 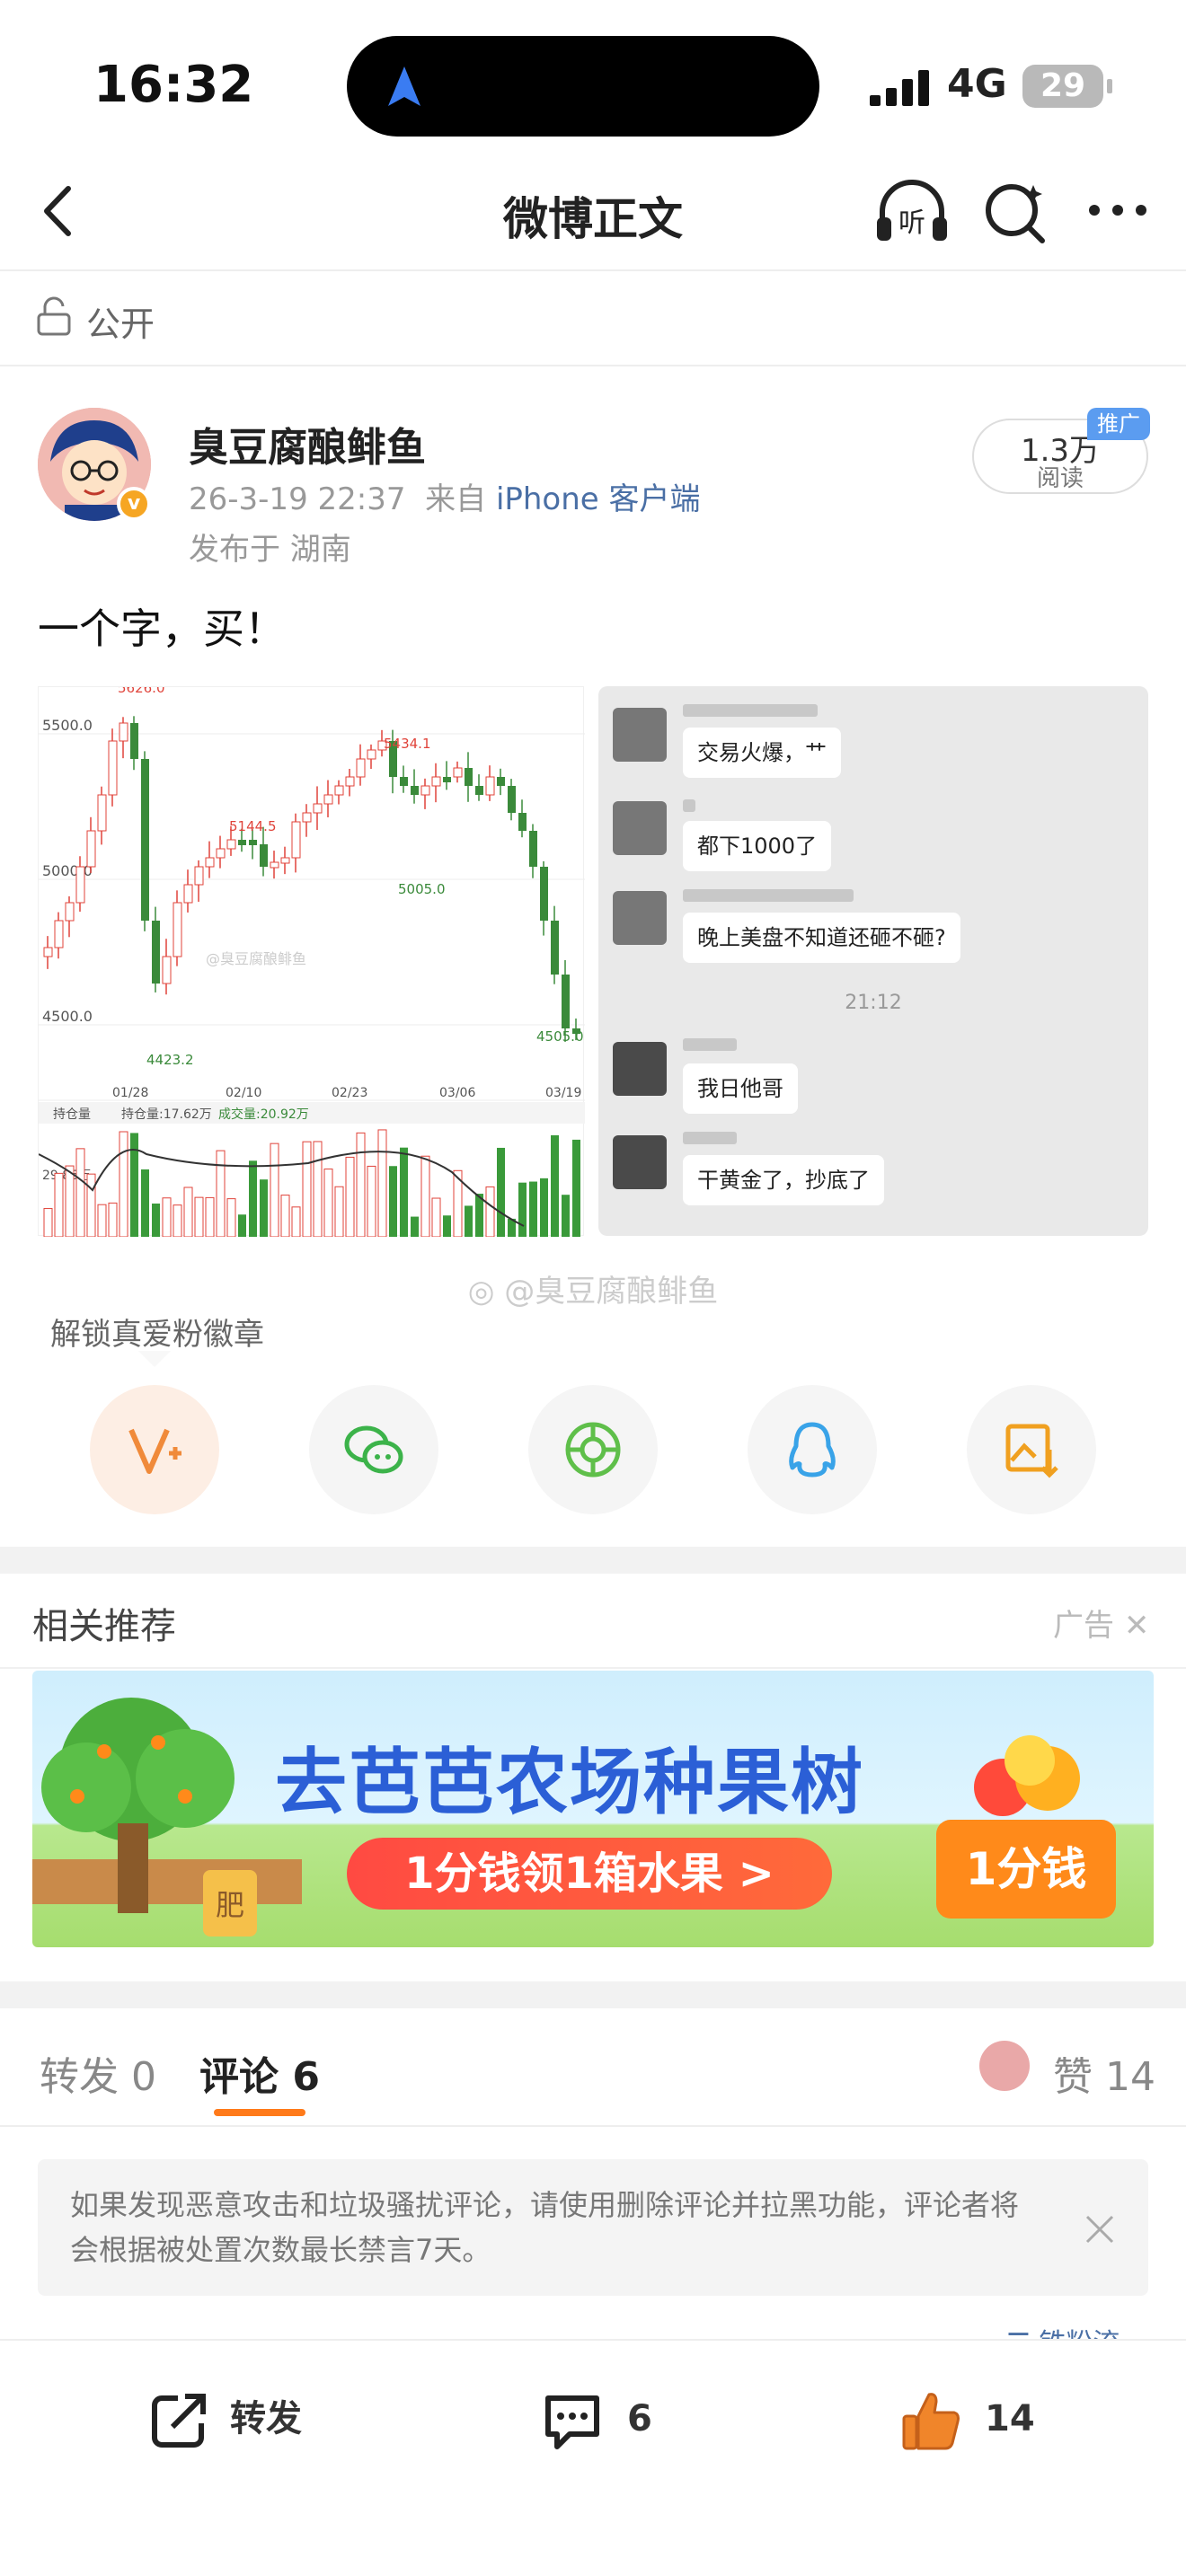 I want to click on post-date: 26-3-19 22:37, so click(x=297, y=499).